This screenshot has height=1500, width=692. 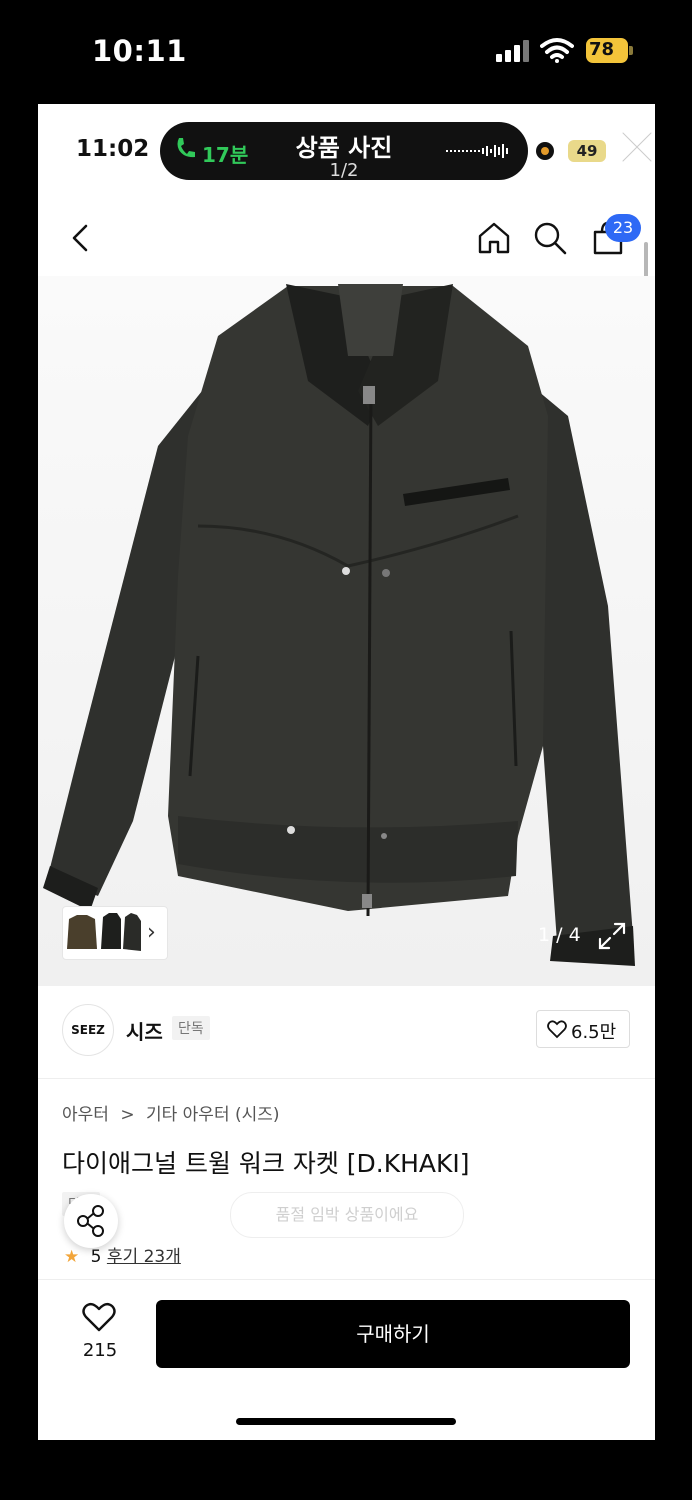 What do you see at coordinates (99, 1317) in the screenshot?
I see `wishlist-heart-icon` at bounding box center [99, 1317].